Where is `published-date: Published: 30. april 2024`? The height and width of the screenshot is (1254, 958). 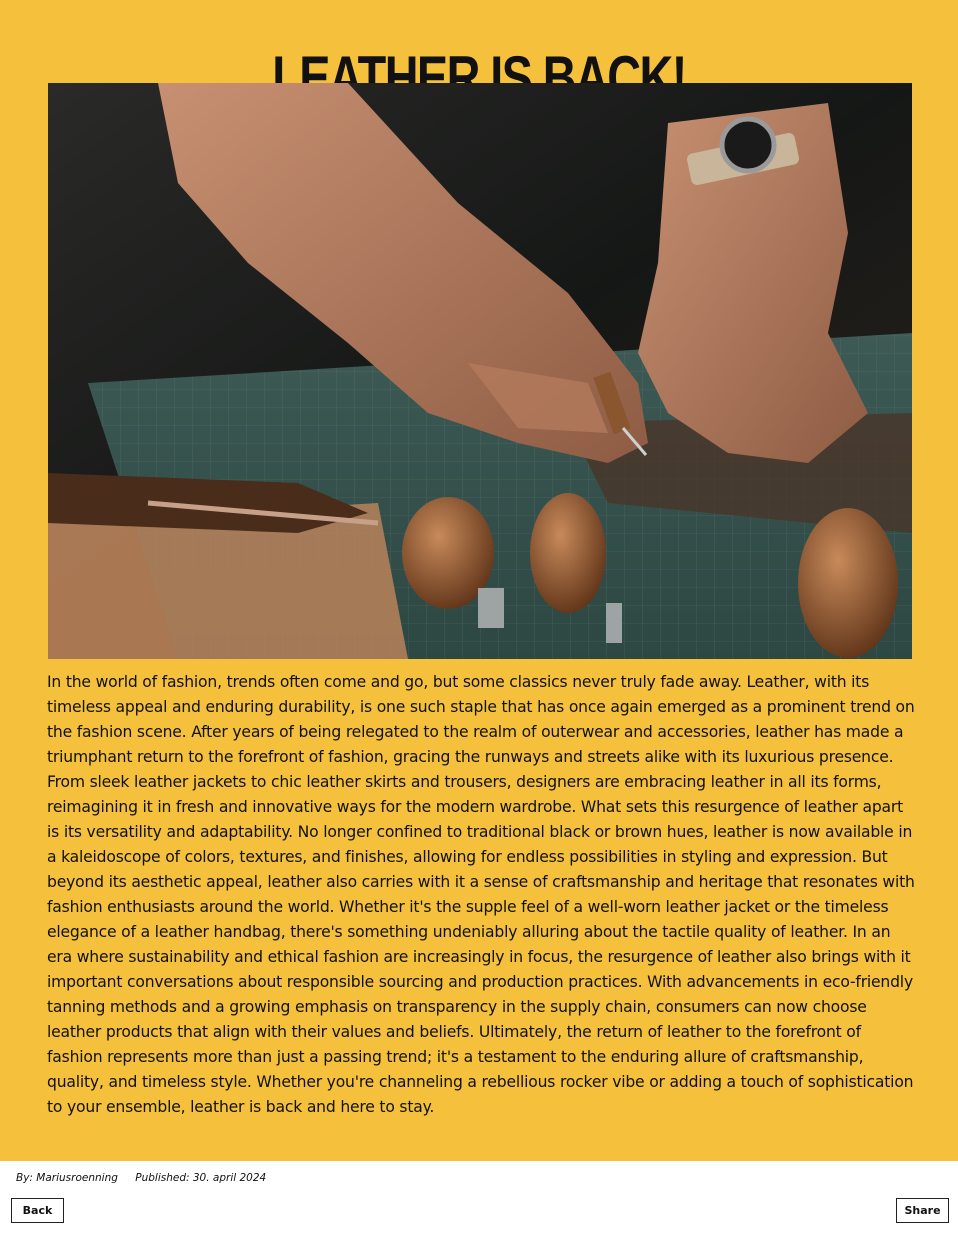 published-date: Published: 30. april 2024 is located at coordinates (201, 1178).